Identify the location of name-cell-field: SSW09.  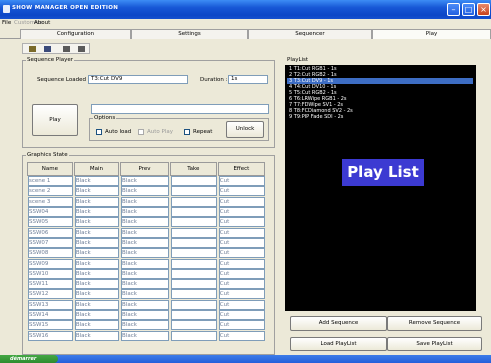
(50, 263).